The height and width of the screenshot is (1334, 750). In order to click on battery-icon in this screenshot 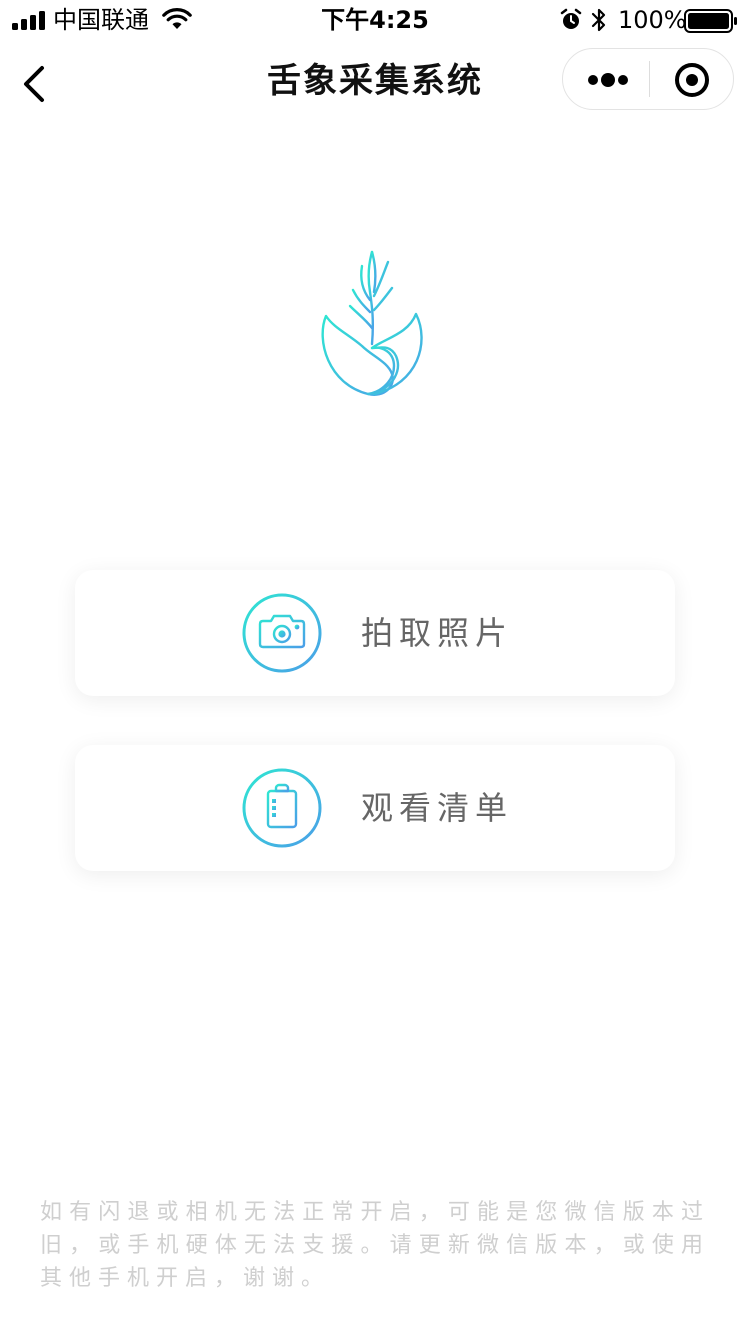, I will do `click(710, 21)`.